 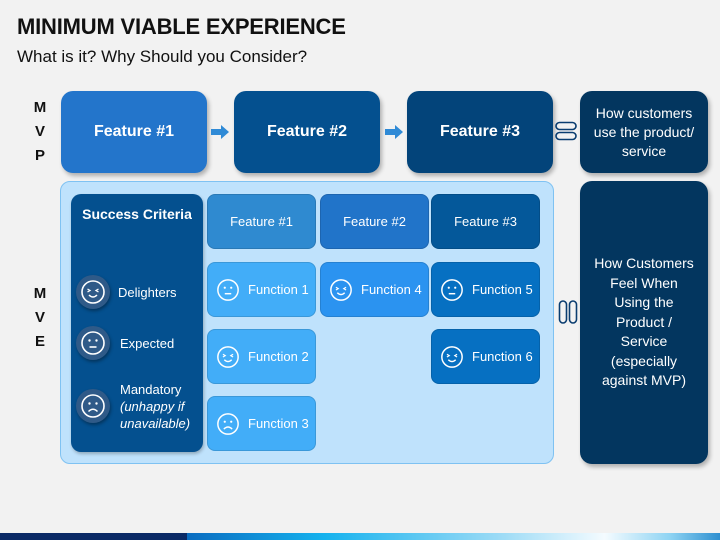 I want to click on row-label-letter: P, so click(x=39, y=155).